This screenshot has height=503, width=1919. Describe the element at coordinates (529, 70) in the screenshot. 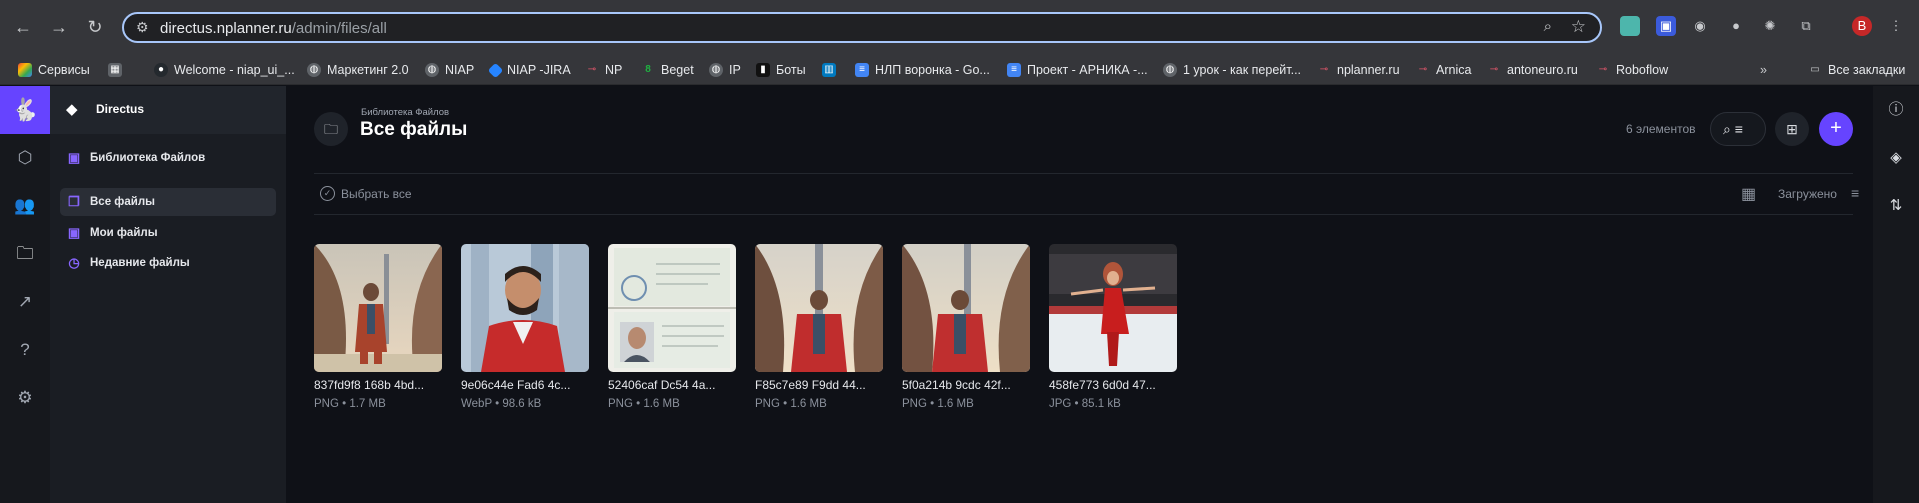

I see `bookmark-item: NIAP -JIRA` at that location.